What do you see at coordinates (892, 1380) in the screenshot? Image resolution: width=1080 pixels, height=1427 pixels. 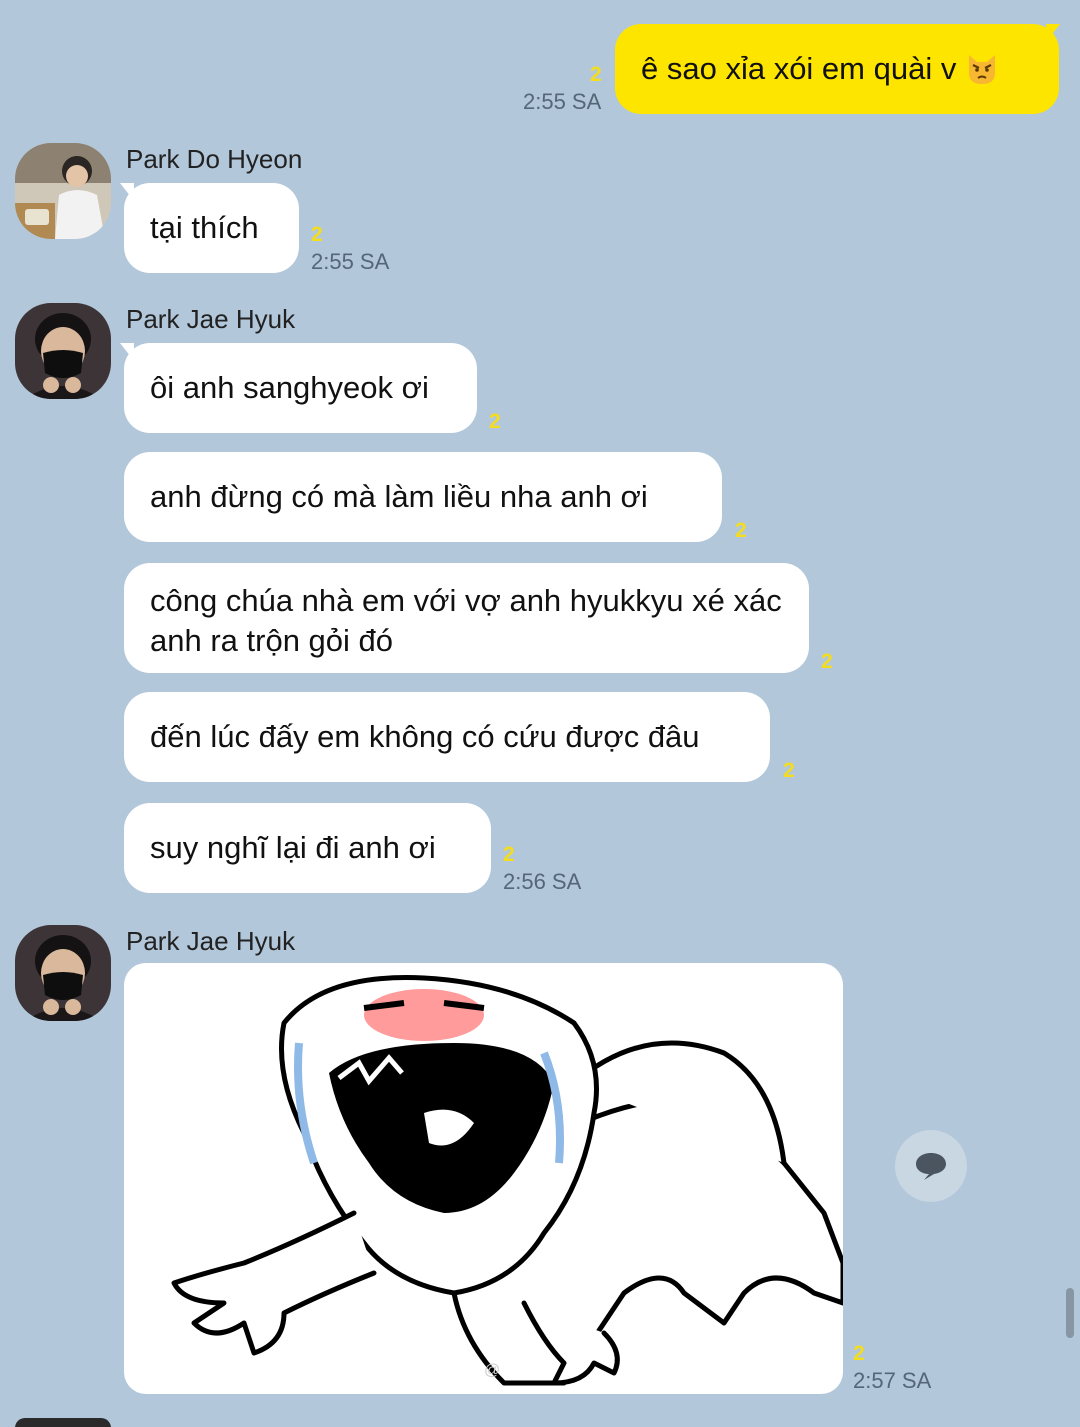 I see `message-time: 2:57 SA` at bounding box center [892, 1380].